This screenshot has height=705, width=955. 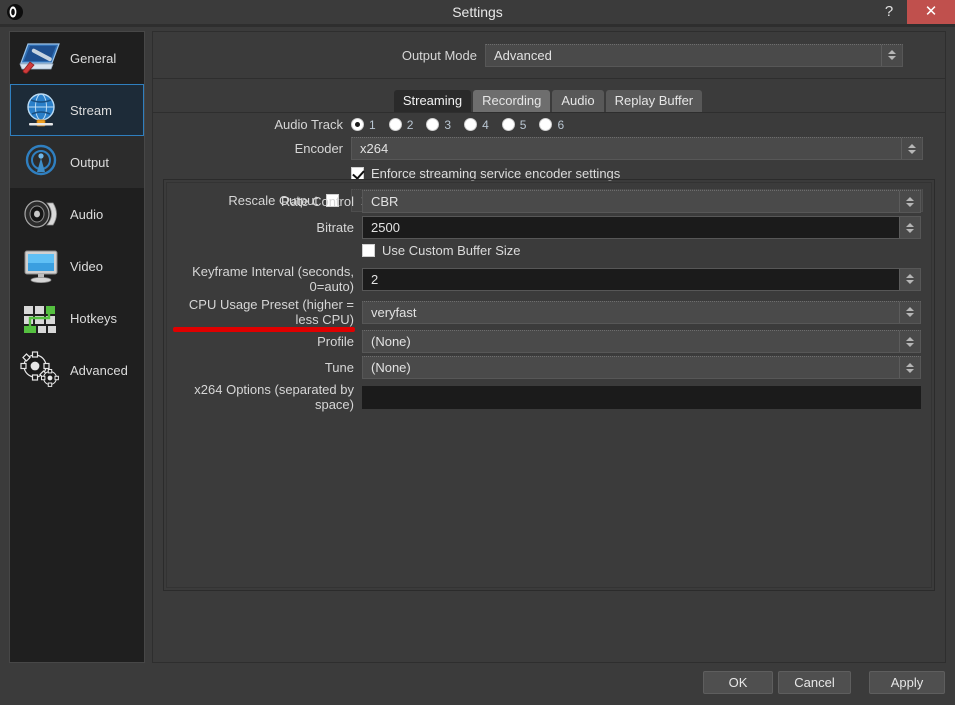 What do you see at coordinates (909, 312) in the screenshot?
I see `cpu-preset-spinner-icon` at bounding box center [909, 312].